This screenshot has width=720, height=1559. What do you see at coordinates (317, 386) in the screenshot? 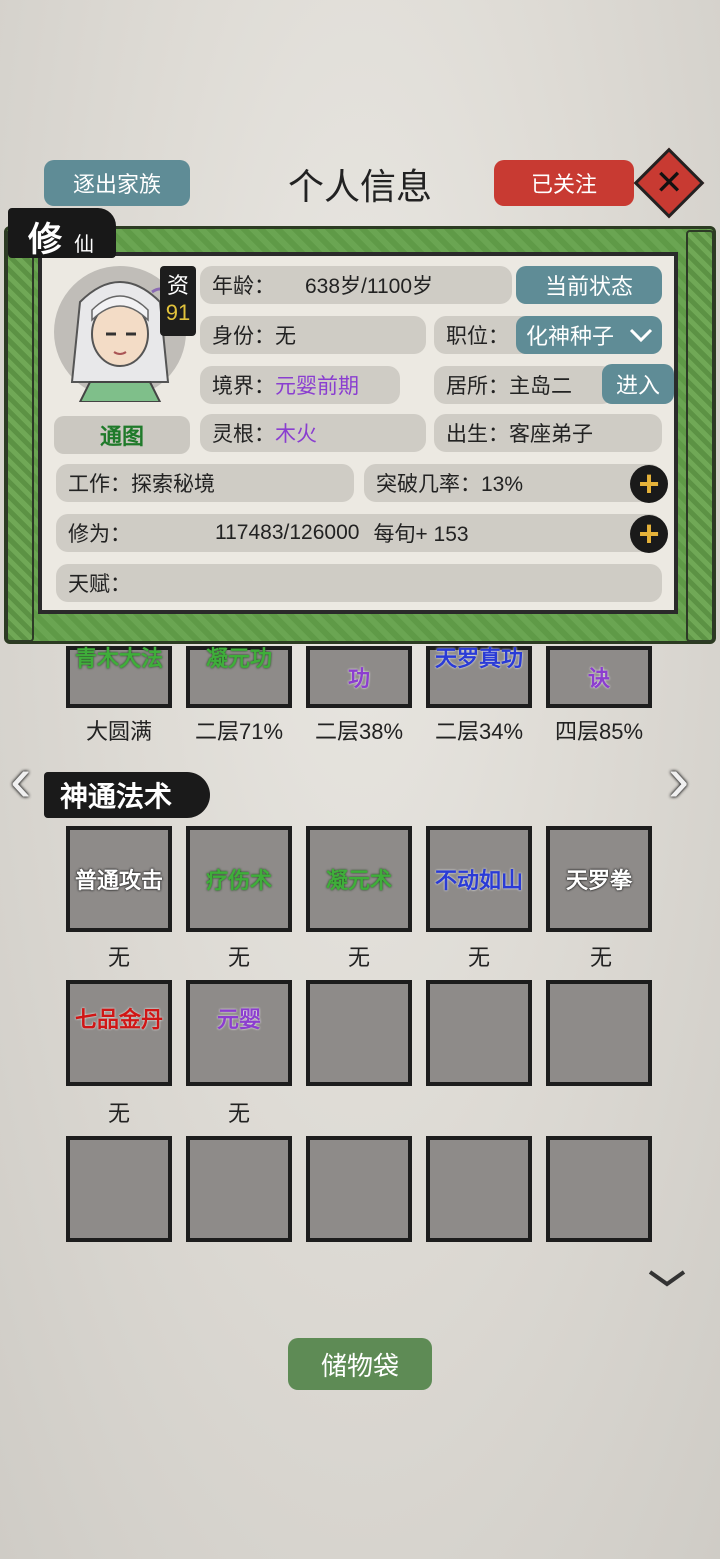
I see `realm-value: 元婴前期` at bounding box center [317, 386].